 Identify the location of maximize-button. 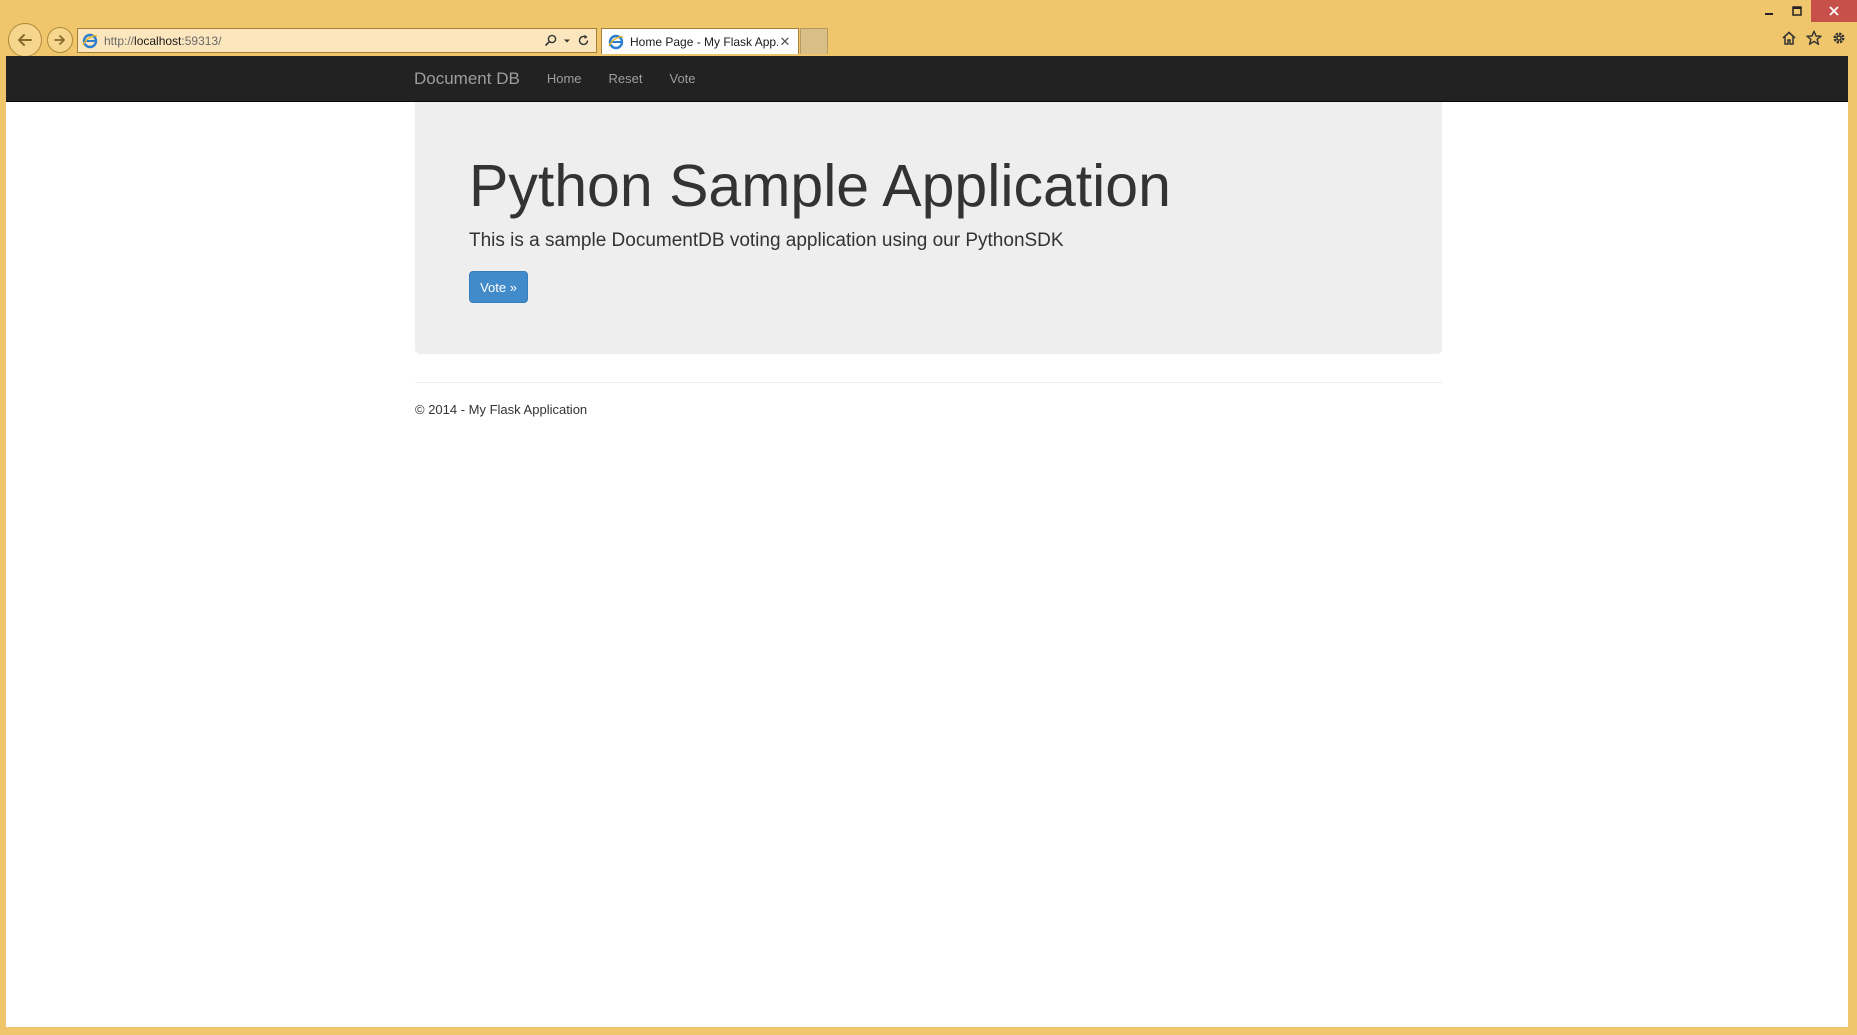
(1797, 11).